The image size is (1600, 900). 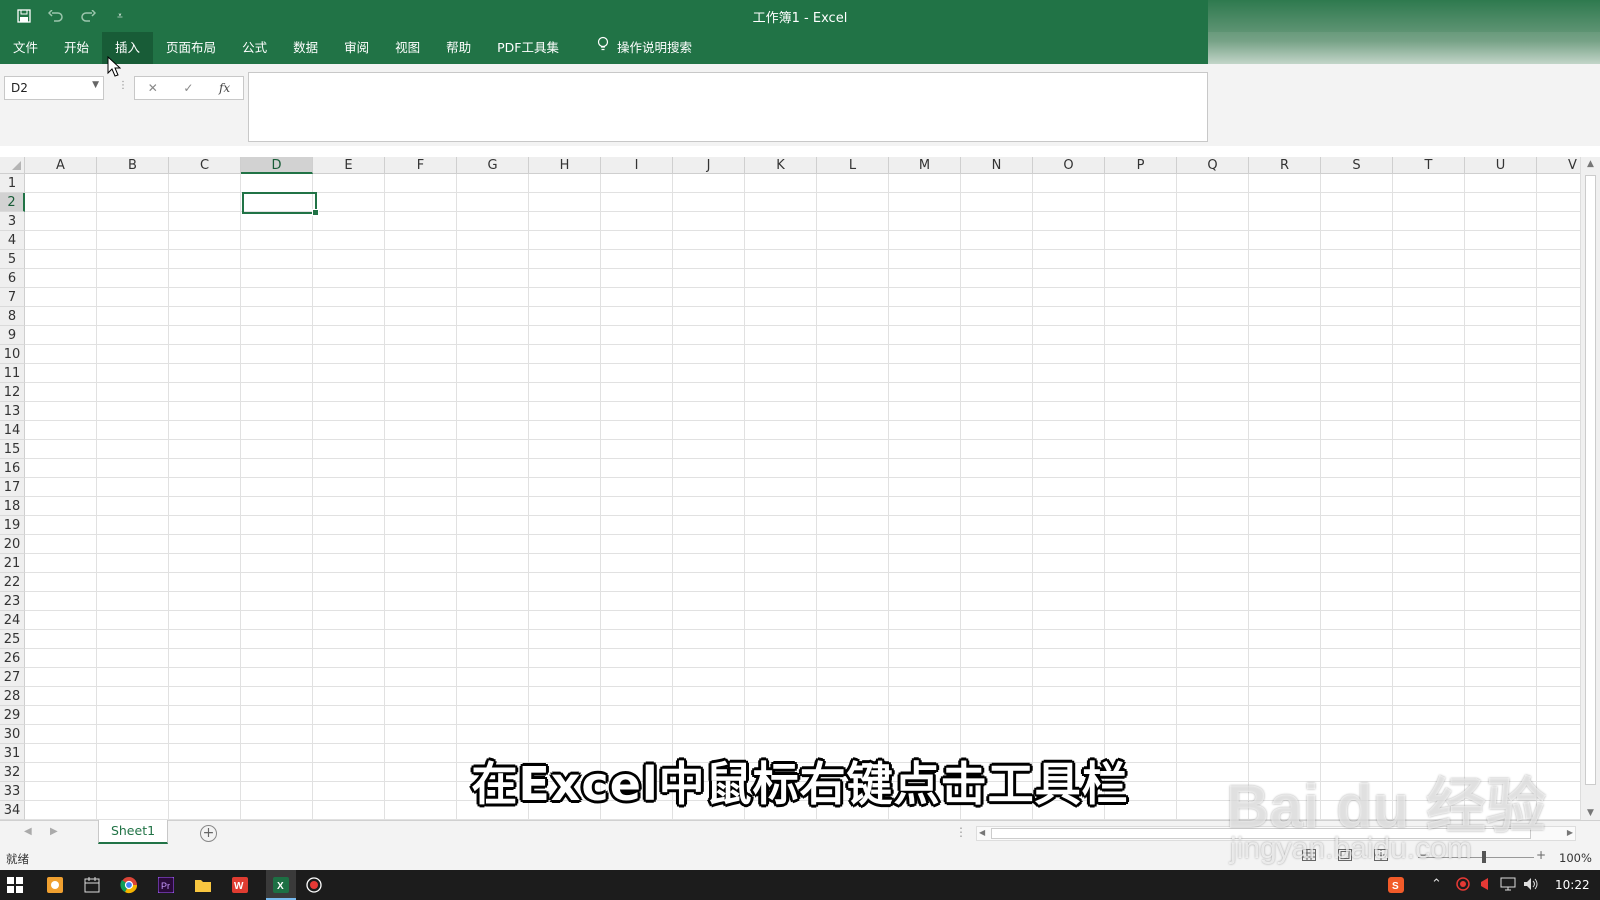 I want to click on split-handle-icon: ⋮, so click(x=961, y=832).